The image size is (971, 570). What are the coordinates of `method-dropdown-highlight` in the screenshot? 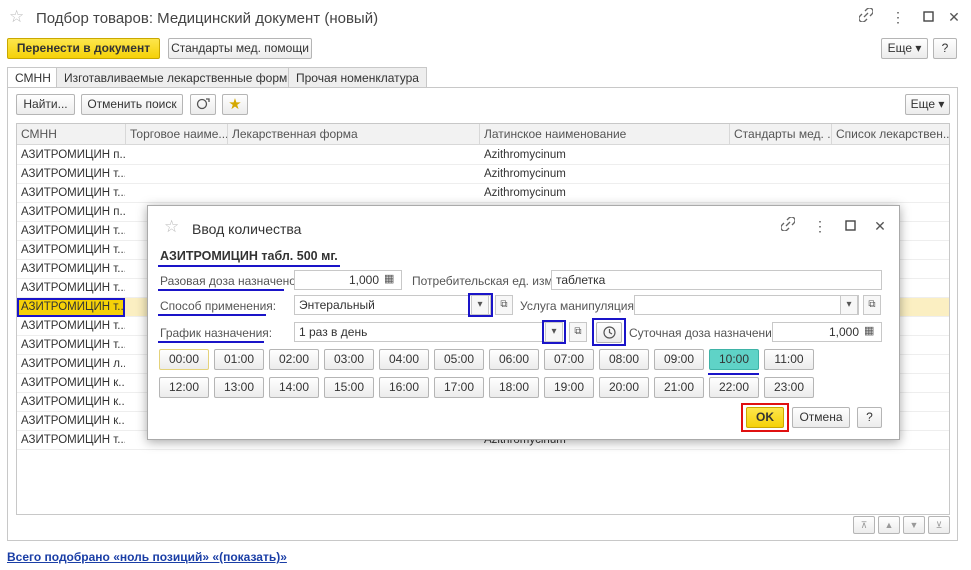 It's located at (480, 305).